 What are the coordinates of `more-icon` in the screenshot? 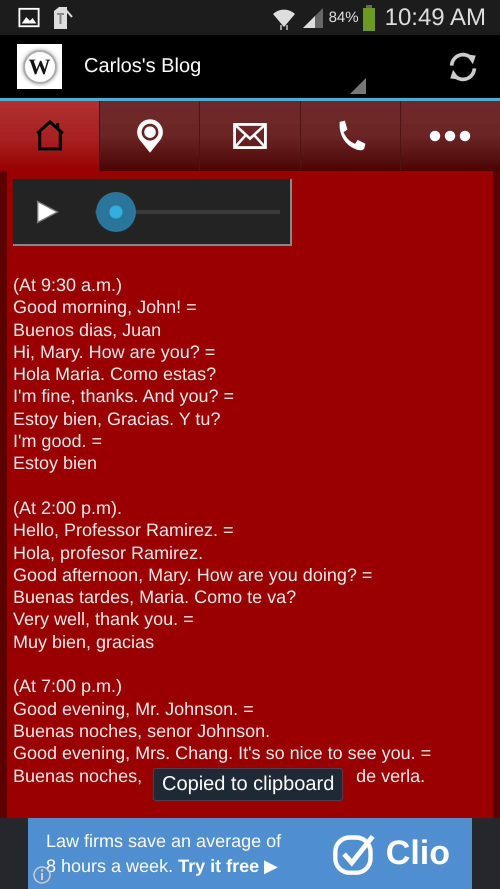 It's located at (450, 136).